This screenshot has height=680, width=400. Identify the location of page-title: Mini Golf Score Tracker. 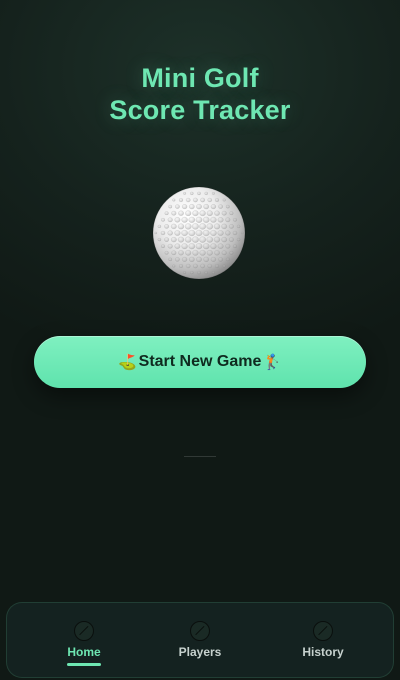
(200, 94).